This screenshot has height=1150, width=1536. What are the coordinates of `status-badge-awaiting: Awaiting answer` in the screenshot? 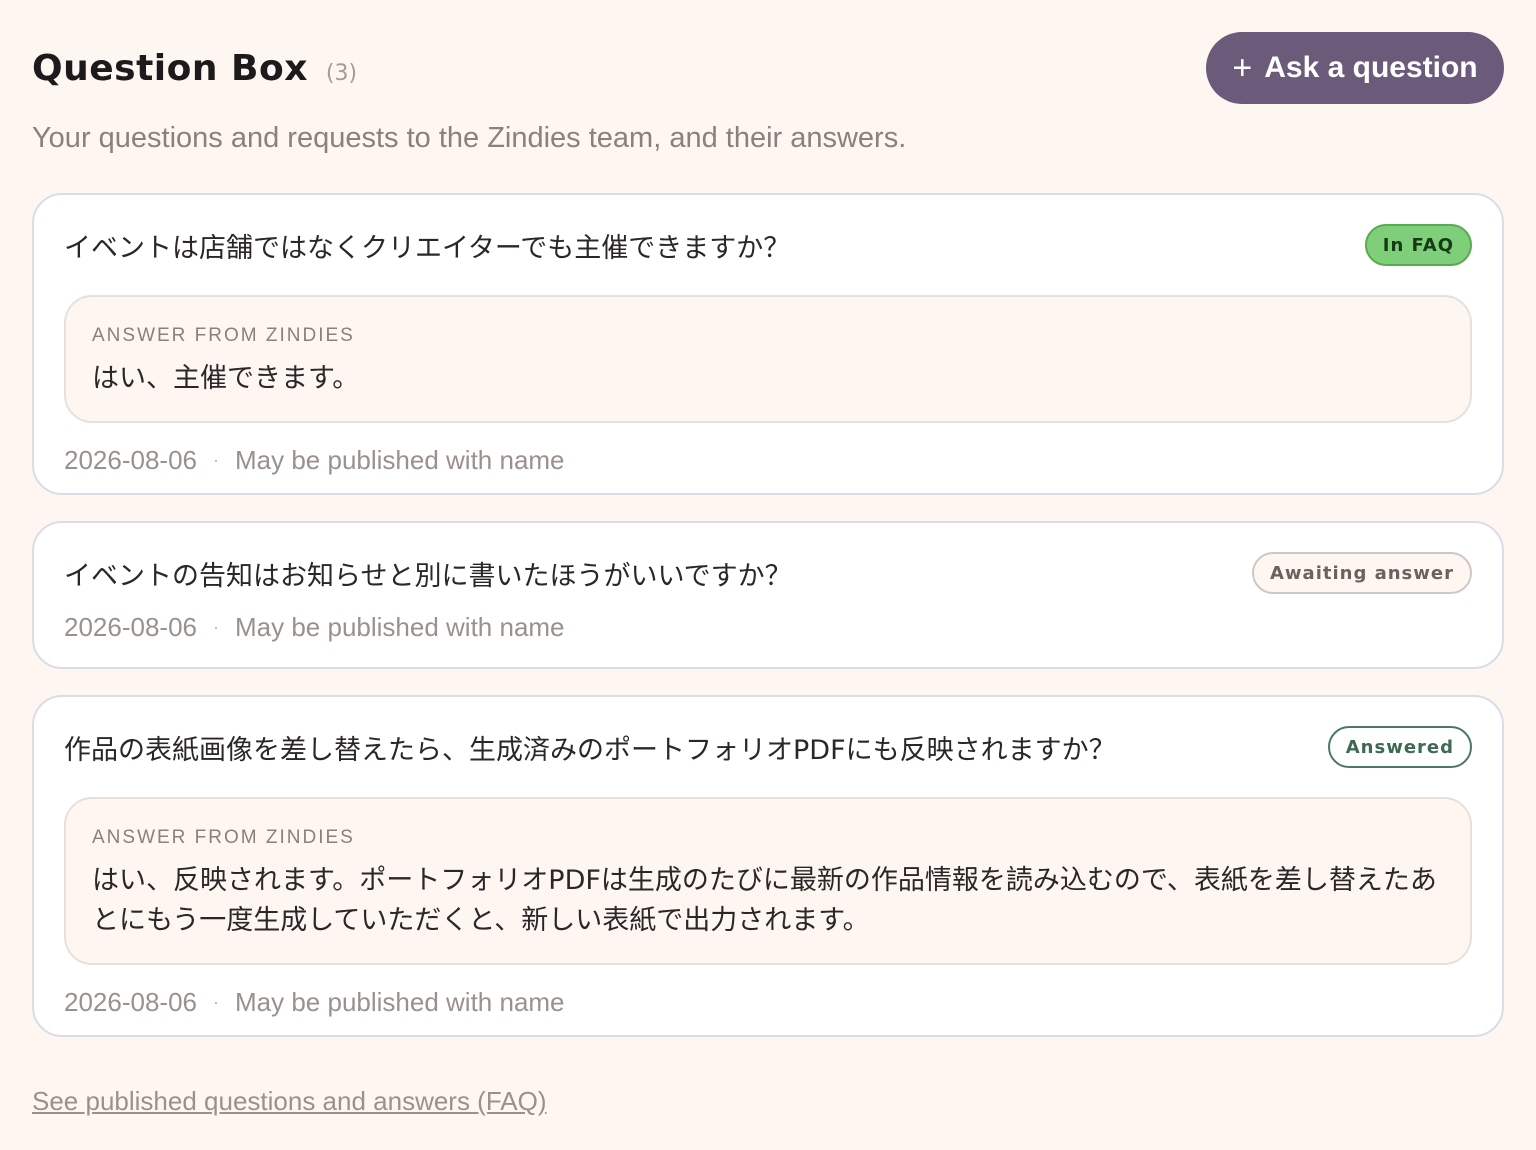 It's located at (1361, 573).